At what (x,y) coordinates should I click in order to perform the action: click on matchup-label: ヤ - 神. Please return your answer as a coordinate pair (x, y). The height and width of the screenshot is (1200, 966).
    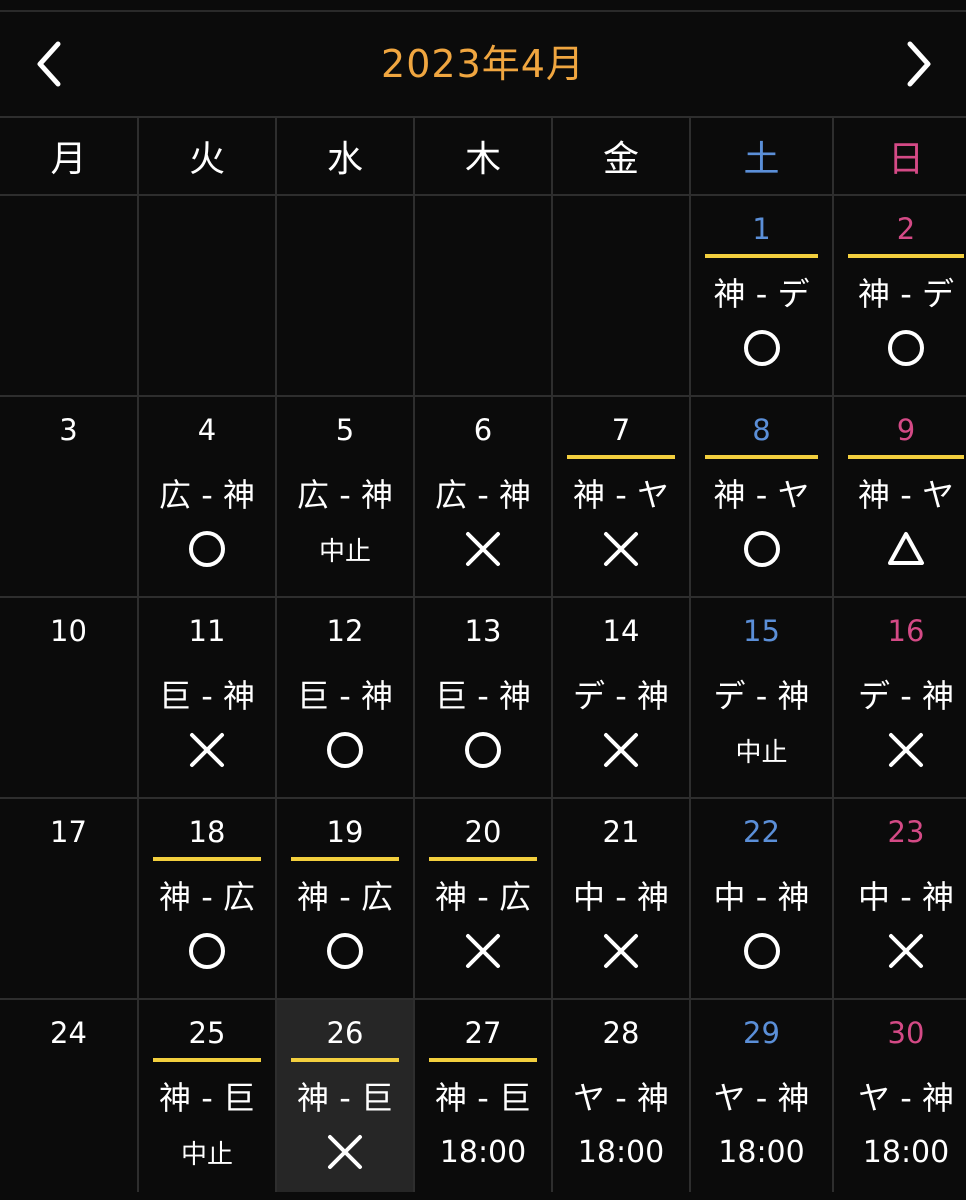
    Looking at the image, I should click on (906, 1098).